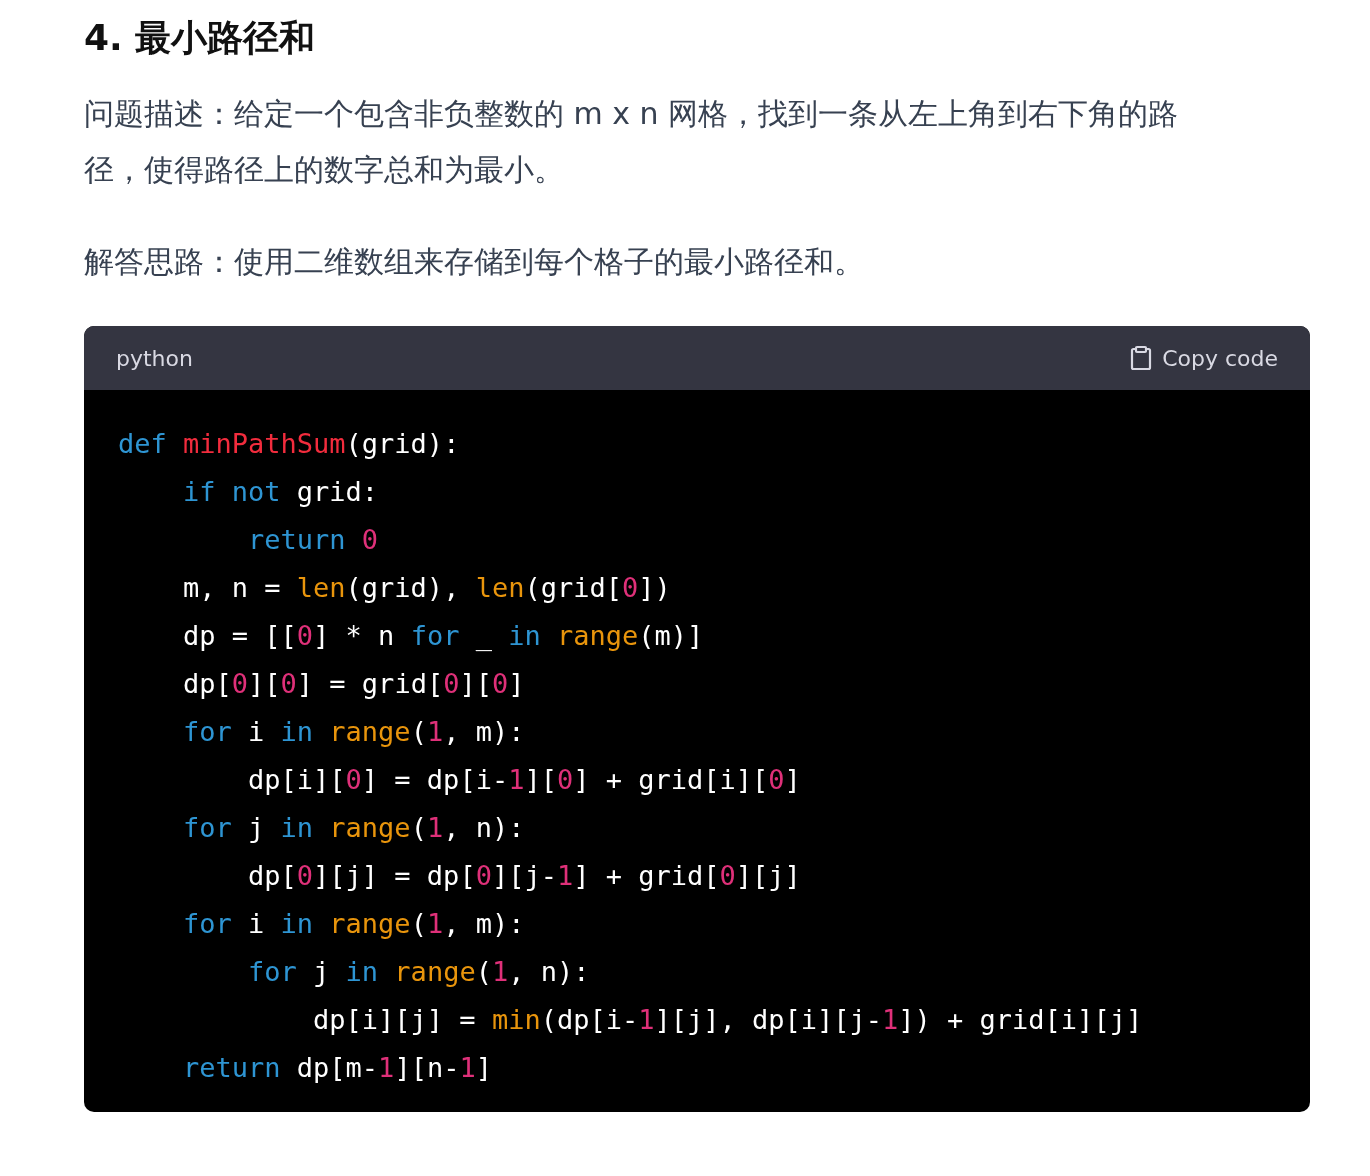  What do you see at coordinates (354, 684) in the screenshot?
I see `code-line: dp[0][0] = grid[0][0]` at bounding box center [354, 684].